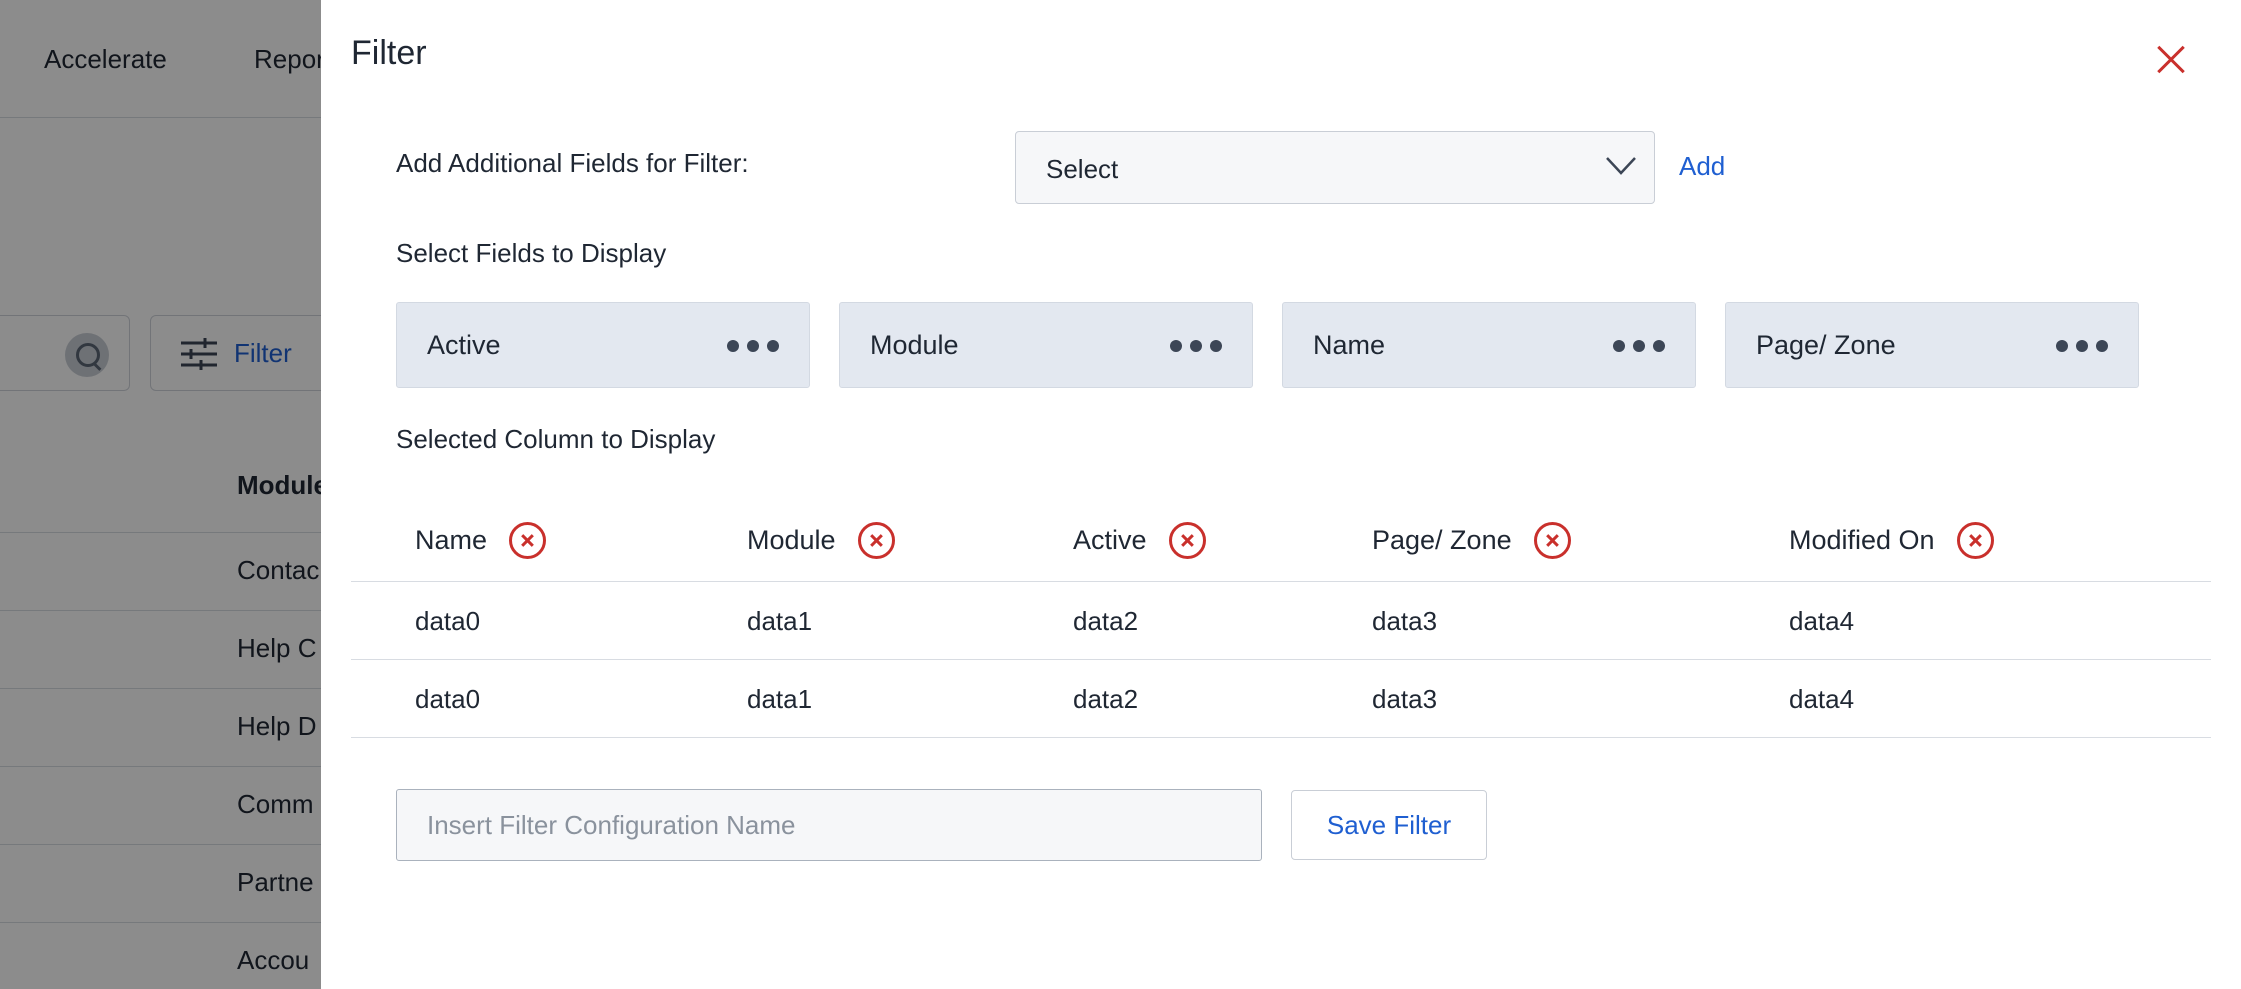  I want to click on field-chip-label: Page/ Zone, so click(1826, 345).